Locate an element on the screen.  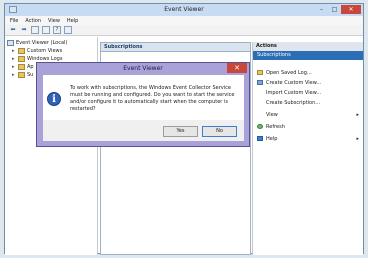
tree-item-label: Event Viewer (Local) is located at coordinates (42, 43).